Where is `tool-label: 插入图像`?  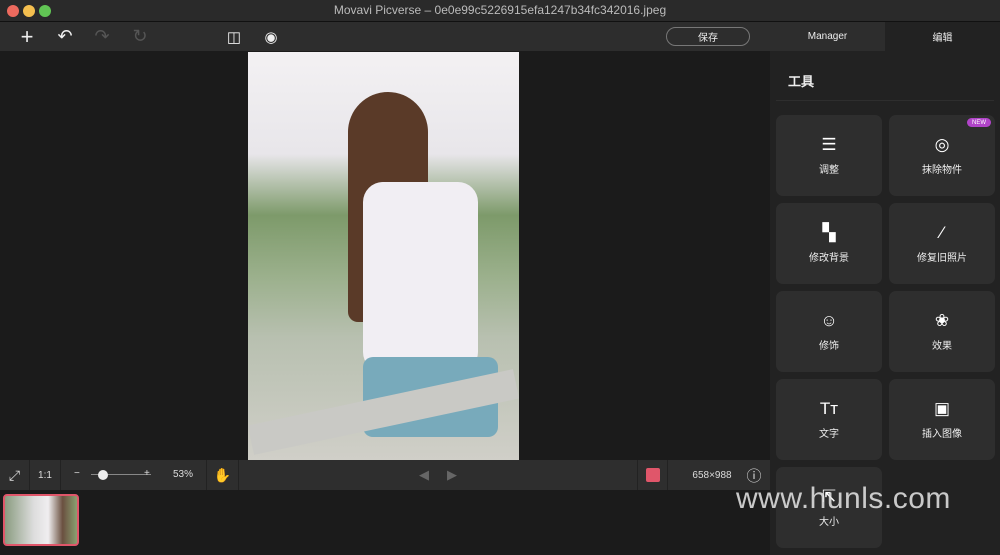
tool-label: 插入图像 is located at coordinates (942, 434).